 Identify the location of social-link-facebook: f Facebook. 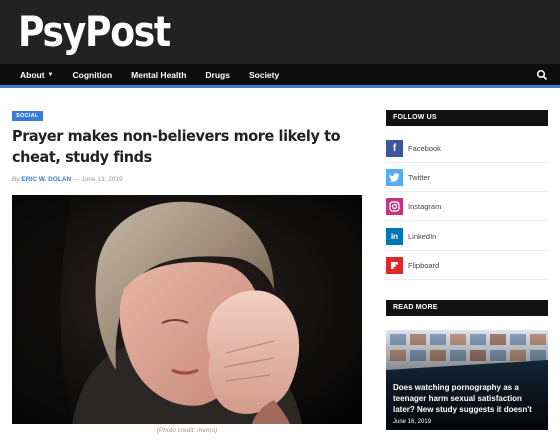
(467, 148).